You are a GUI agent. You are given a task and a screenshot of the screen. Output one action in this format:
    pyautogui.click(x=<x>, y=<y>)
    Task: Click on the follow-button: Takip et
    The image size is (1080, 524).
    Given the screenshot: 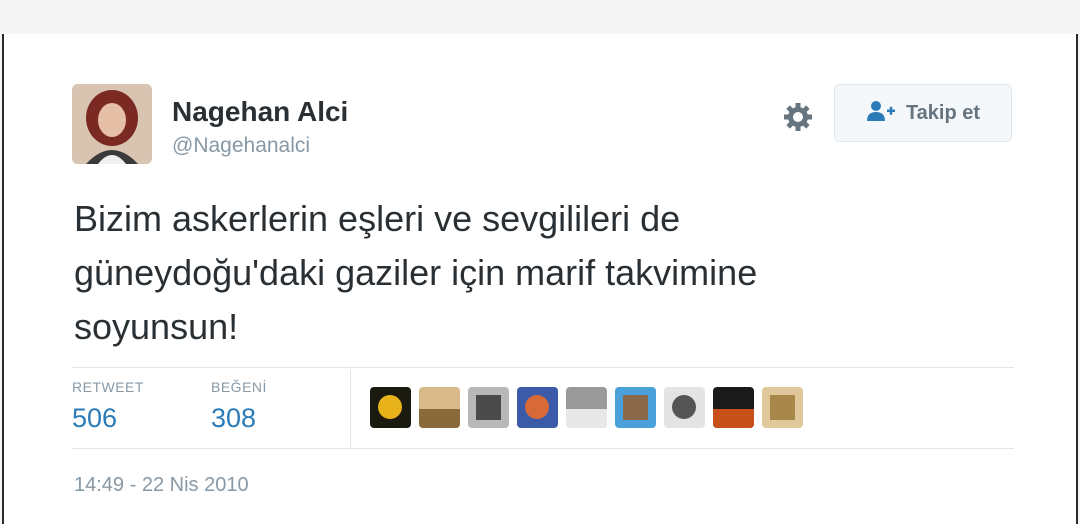 What is the action you would take?
    pyautogui.click(x=923, y=113)
    